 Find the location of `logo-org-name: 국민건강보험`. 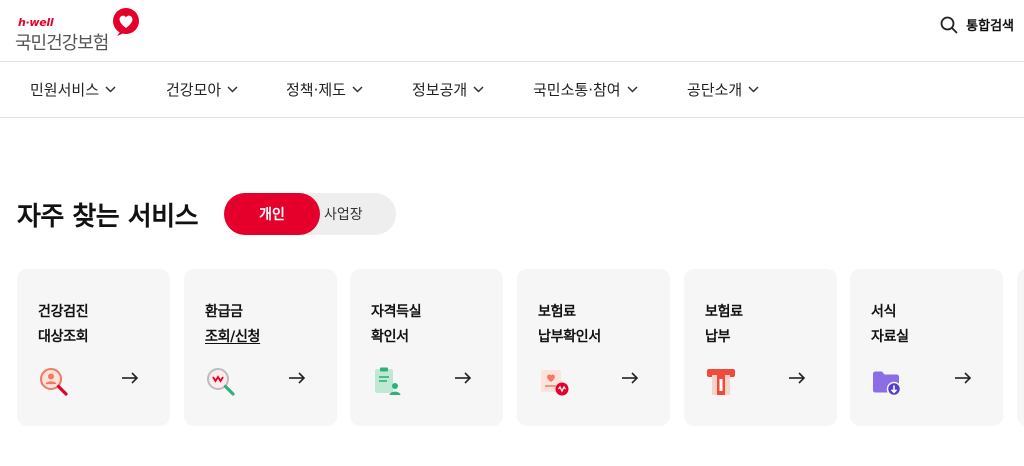

logo-org-name: 국민건강보험 is located at coordinates (62, 43).